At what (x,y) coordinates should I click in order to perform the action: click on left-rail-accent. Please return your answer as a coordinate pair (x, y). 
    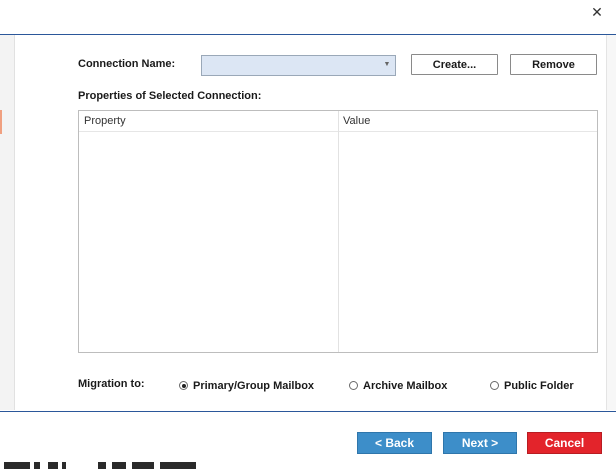
    Looking at the image, I should click on (1, 122).